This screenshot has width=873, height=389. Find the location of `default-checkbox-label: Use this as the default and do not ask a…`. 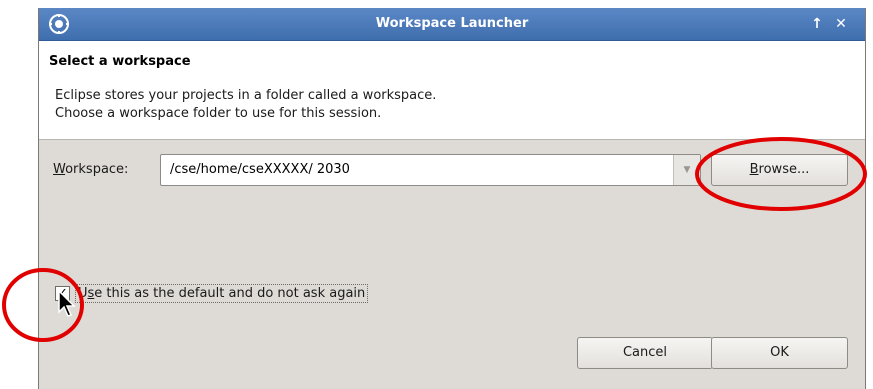

default-checkbox-label: Use this as the default and do not ask a… is located at coordinates (222, 293).